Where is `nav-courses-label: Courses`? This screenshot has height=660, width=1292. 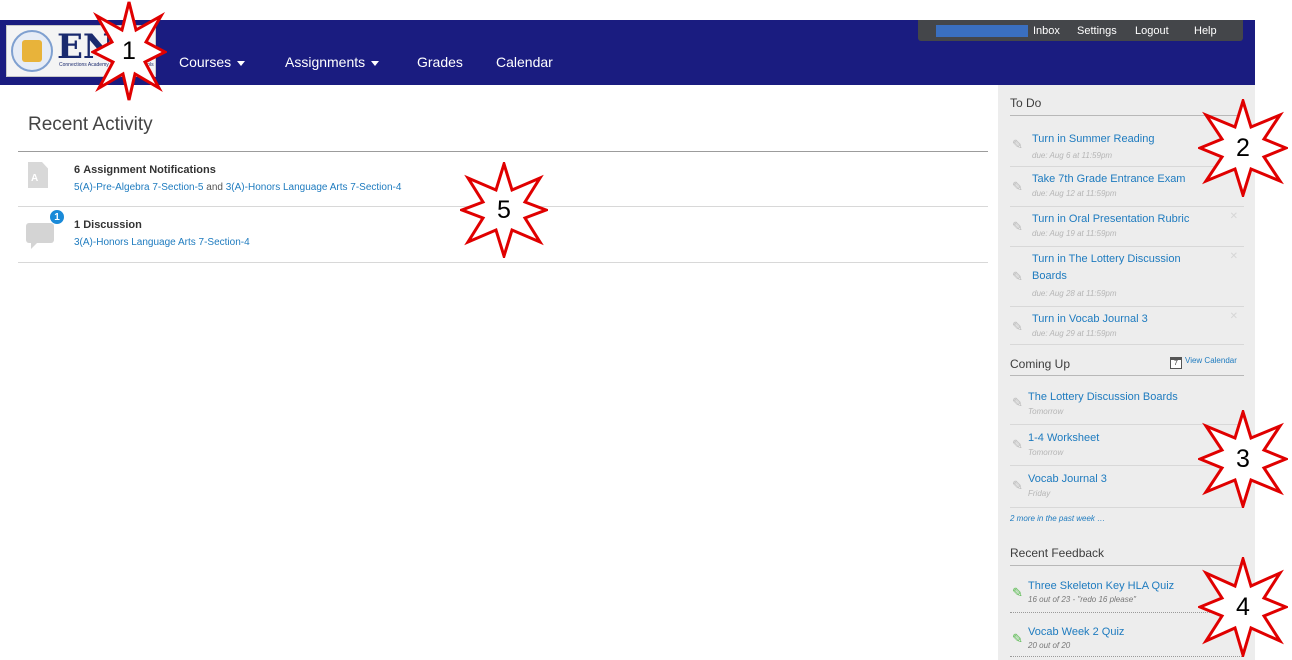 nav-courses-label: Courses is located at coordinates (205, 62).